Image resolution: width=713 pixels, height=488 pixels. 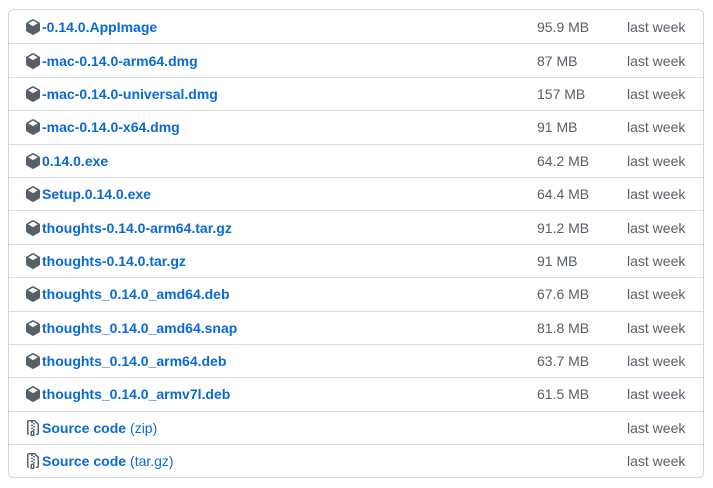 I want to click on asset-name-cell: thoughts-0.14.0.tar.gz, so click(x=105, y=261).